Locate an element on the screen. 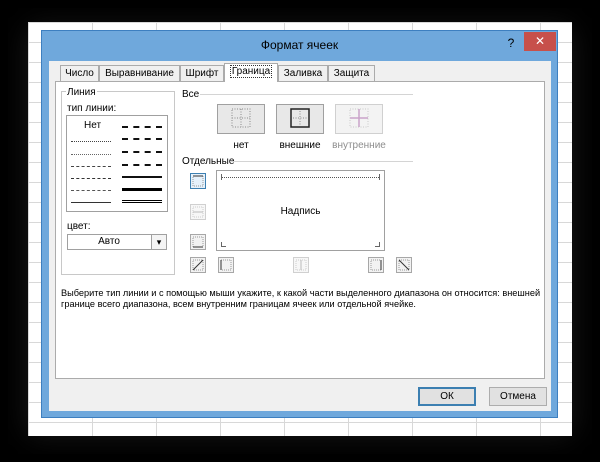 Image resolution: width=600 pixels, height=462 pixels. tab-border: Граница is located at coordinates (251, 72).